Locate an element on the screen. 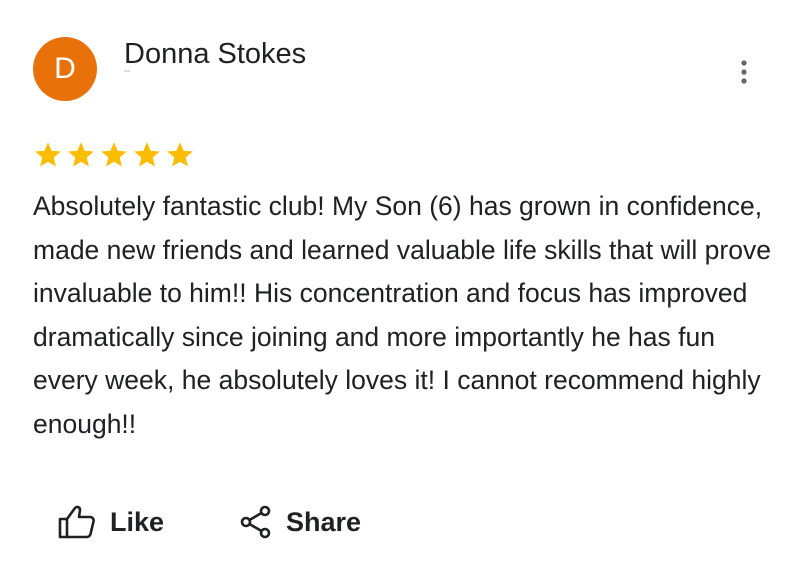 The height and width of the screenshot is (564, 801). like-label: Like is located at coordinates (137, 521).